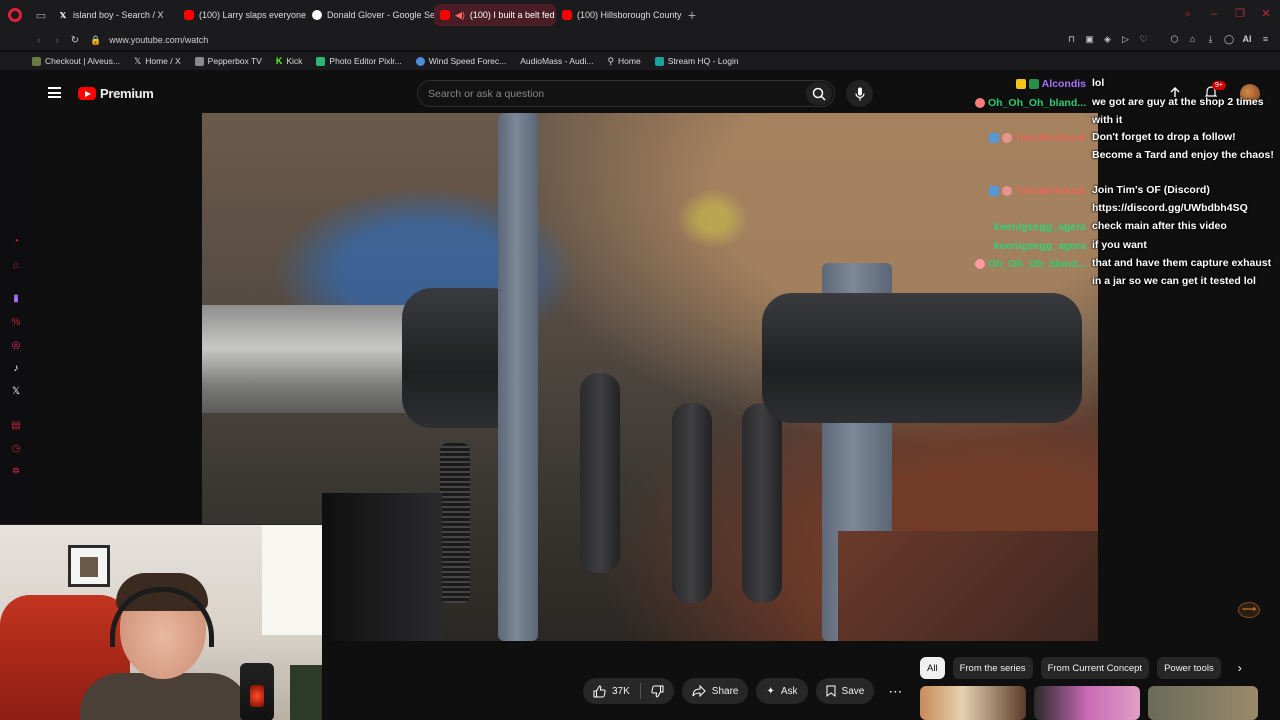 This screenshot has height=720, width=1280. Describe the element at coordinates (16, 299) in the screenshot. I see `twitch-icon: ▮` at that location.